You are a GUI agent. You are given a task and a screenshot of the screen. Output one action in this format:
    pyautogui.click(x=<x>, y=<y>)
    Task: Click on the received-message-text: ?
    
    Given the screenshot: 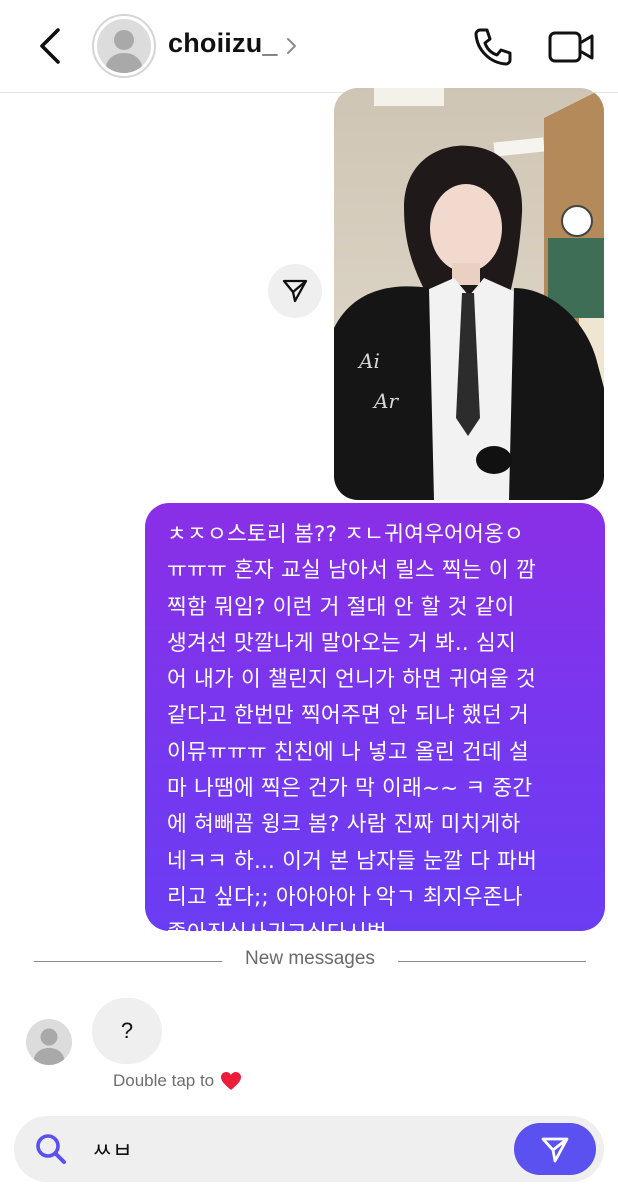 What is the action you would take?
    pyautogui.click(x=127, y=1030)
    